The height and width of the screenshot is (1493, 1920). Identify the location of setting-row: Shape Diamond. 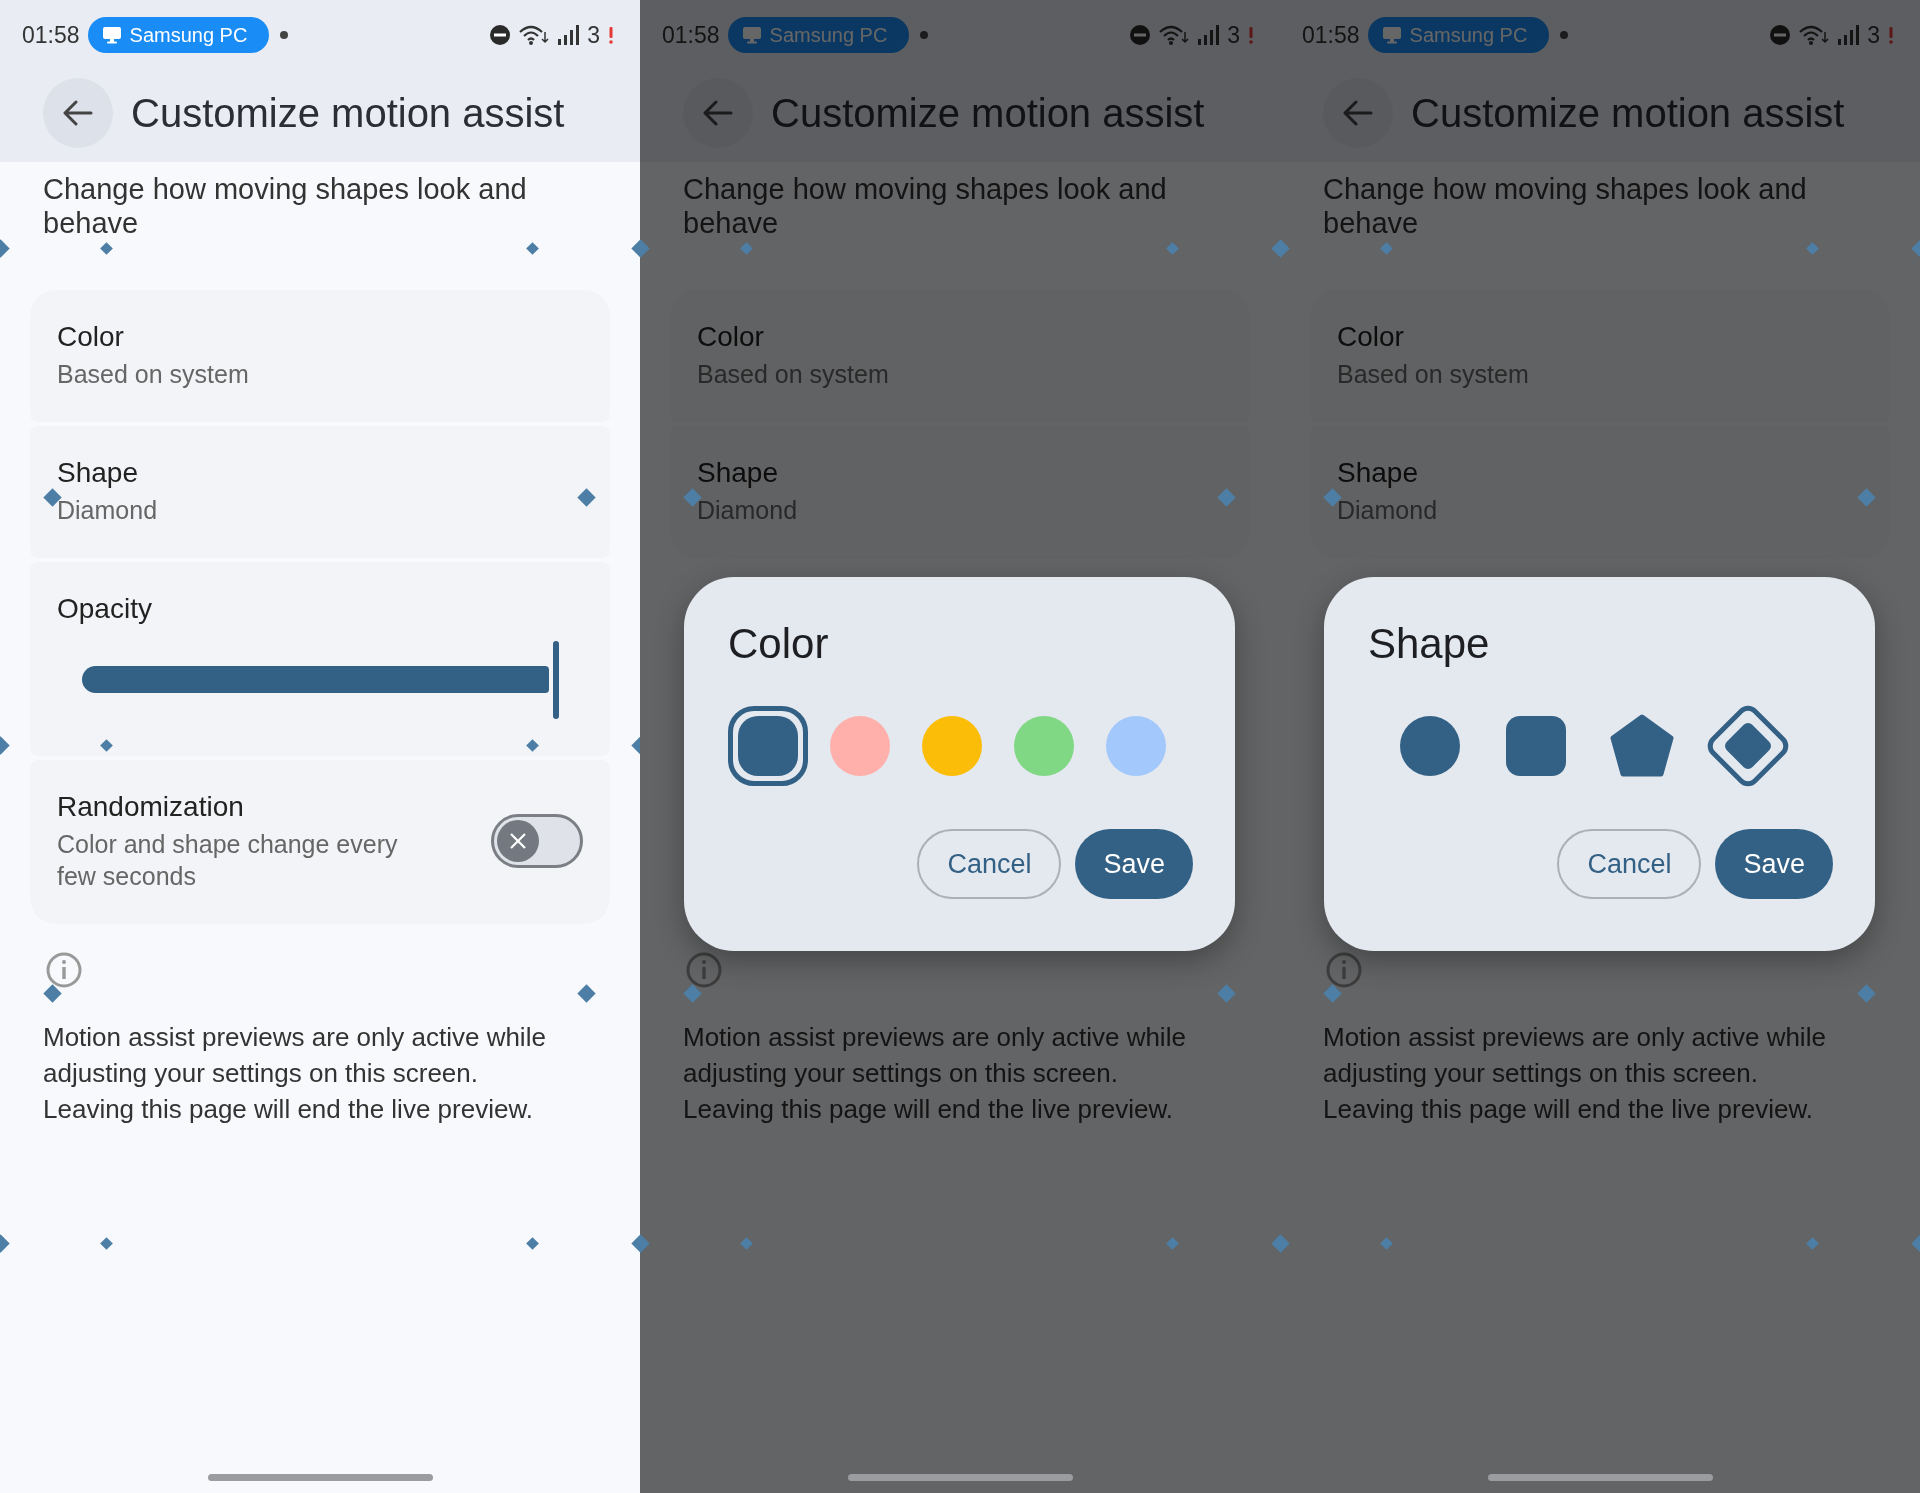
(320, 492).